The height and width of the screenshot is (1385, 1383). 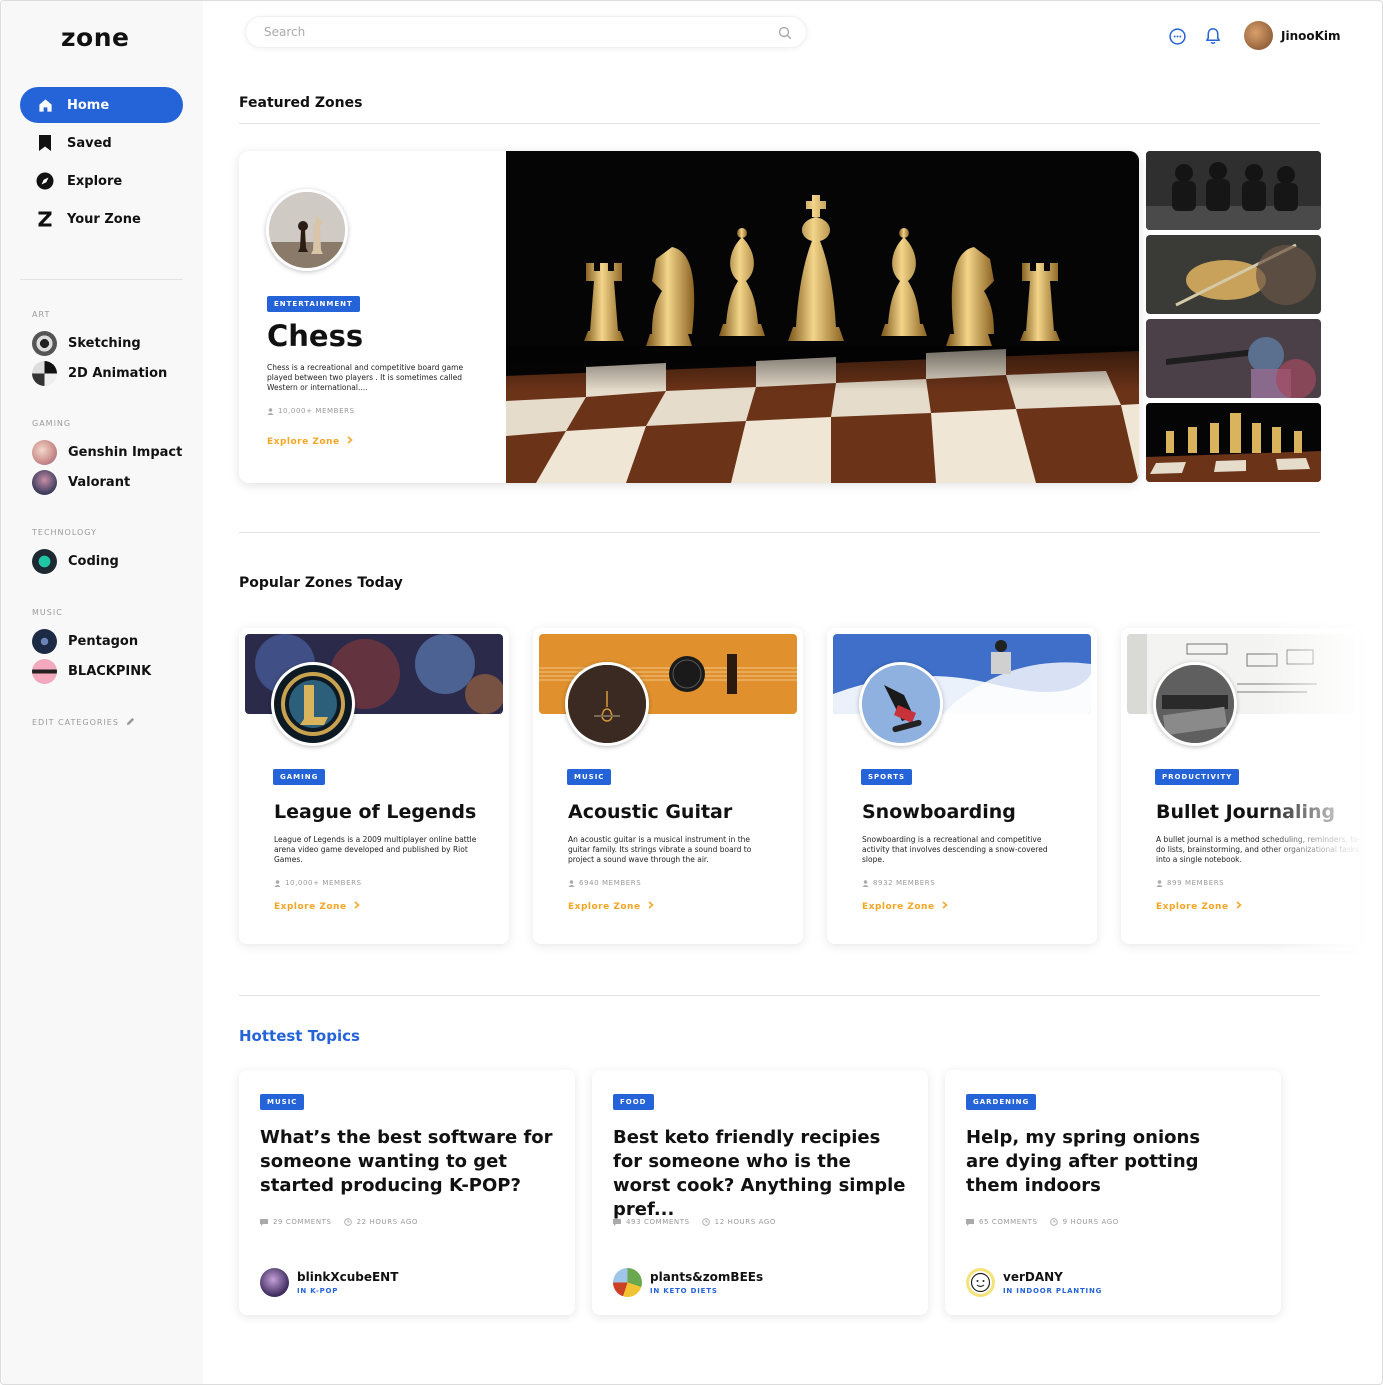 I want to click on bell-icon, so click(x=1213, y=38).